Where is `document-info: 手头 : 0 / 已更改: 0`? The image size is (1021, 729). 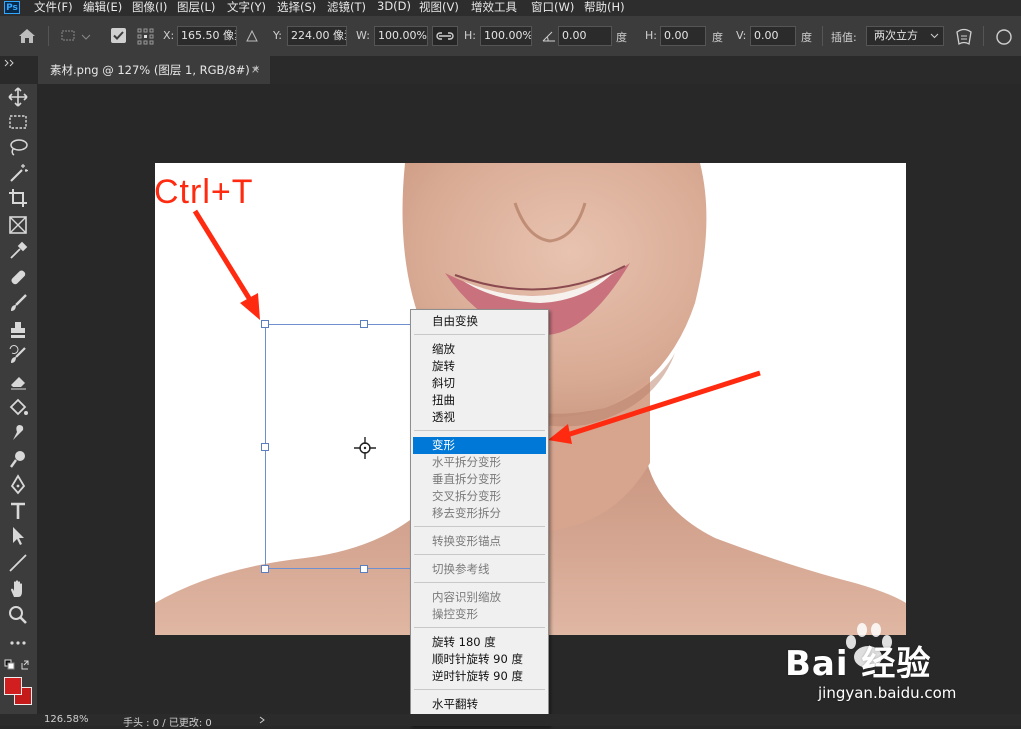 document-info: 手头 : 0 / 已更改: 0 is located at coordinates (167, 723).